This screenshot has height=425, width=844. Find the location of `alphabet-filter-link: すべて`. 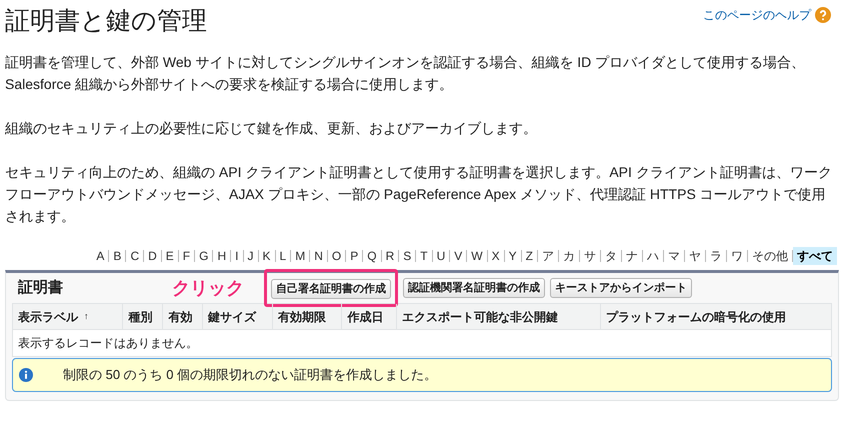

alphabet-filter-link: すべて is located at coordinates (815, 256).